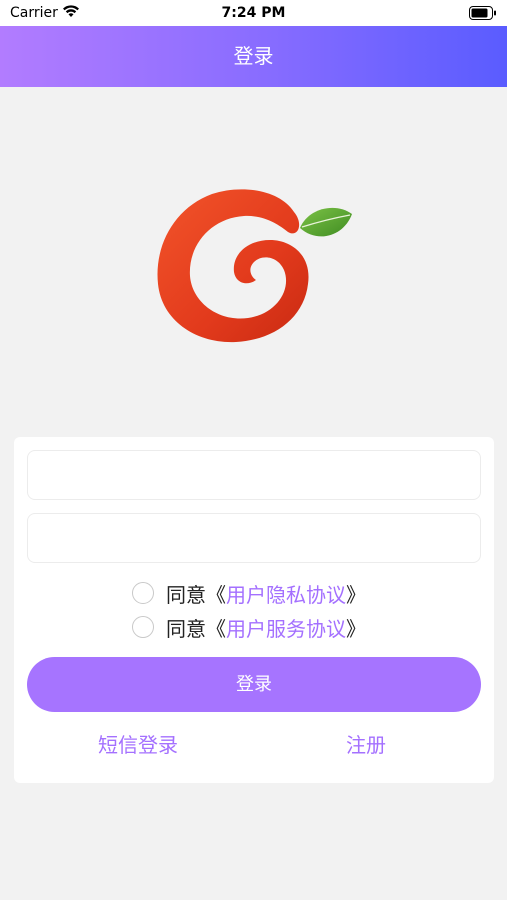 This screenshot has height=900, width=507. I want to click on page-title: 登录, so click(253, 56).